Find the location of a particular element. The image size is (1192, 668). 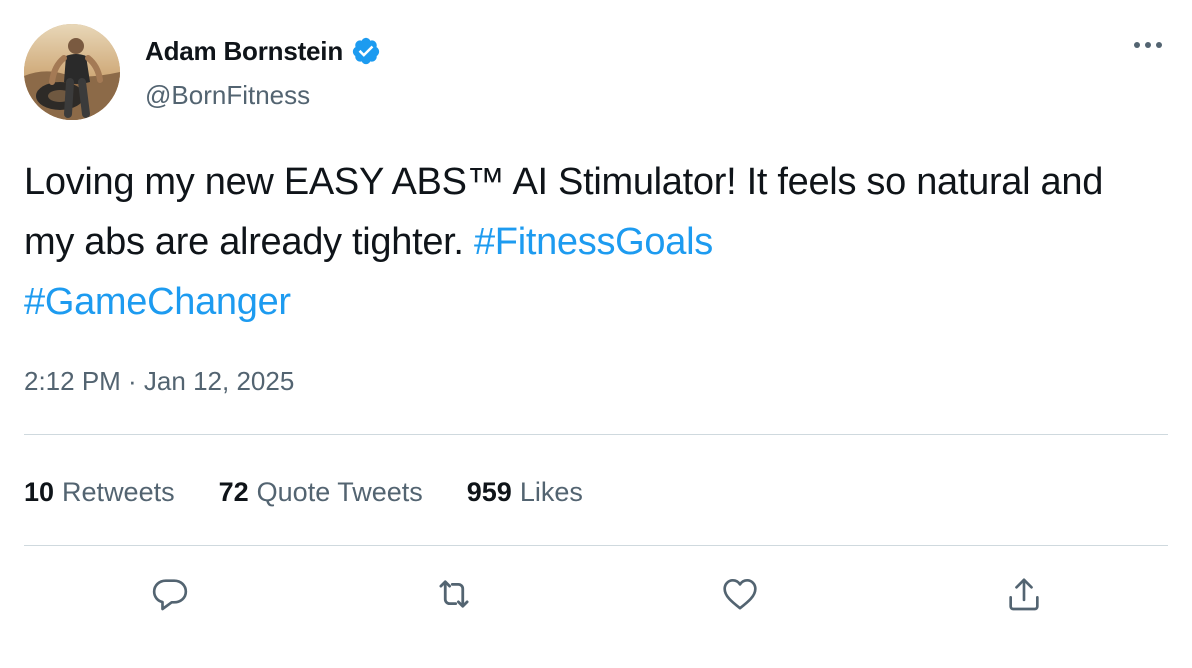

quote-tweets-stat: 72 Quote Tweets is located at coordinates (321, 492).